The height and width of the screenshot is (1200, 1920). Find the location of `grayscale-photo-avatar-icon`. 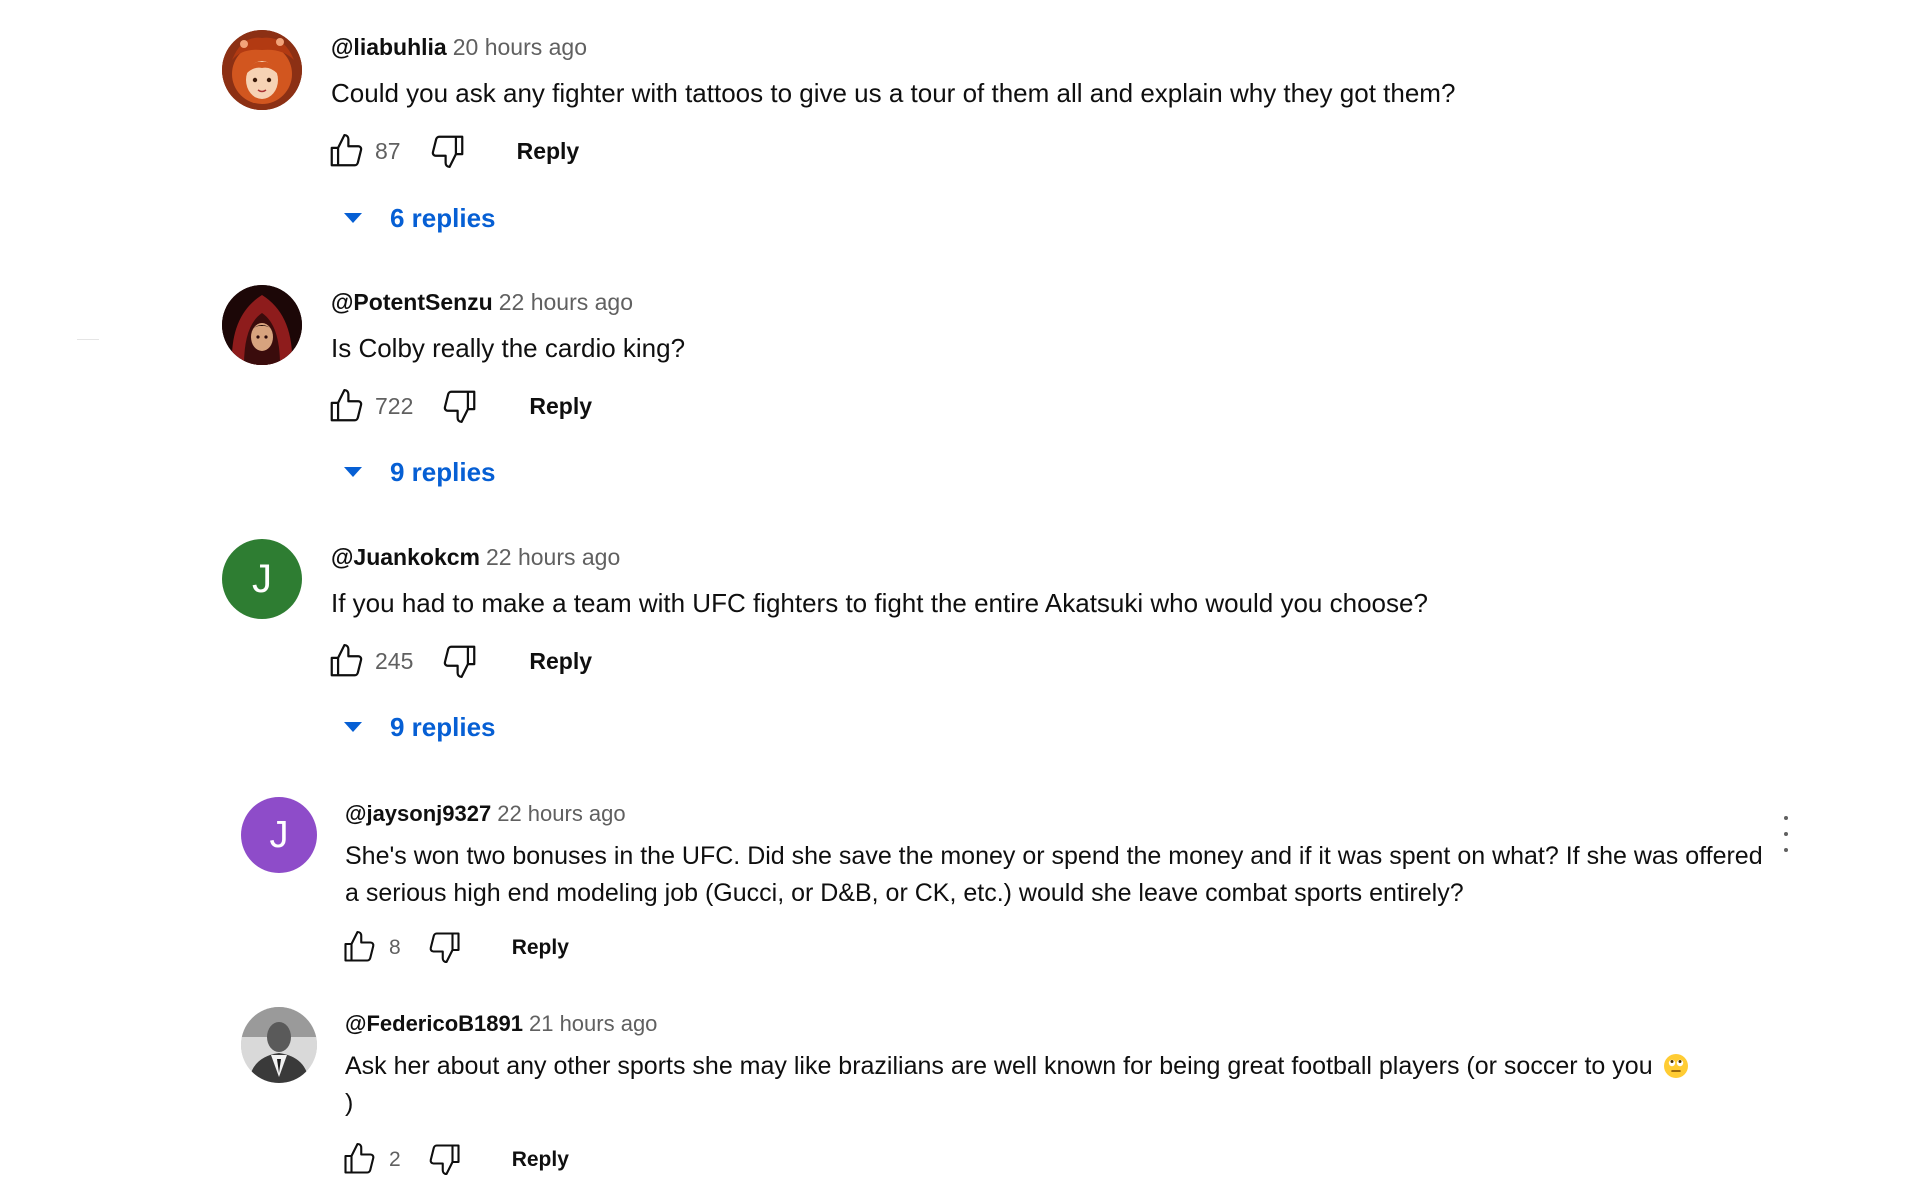

grayscale-photo-avatar-icon is located at coordinates (279, 1045).